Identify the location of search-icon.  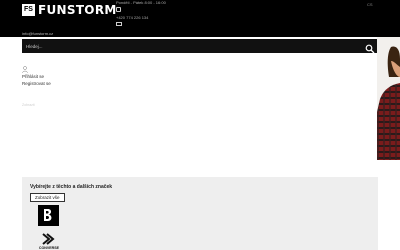
(370, 49).